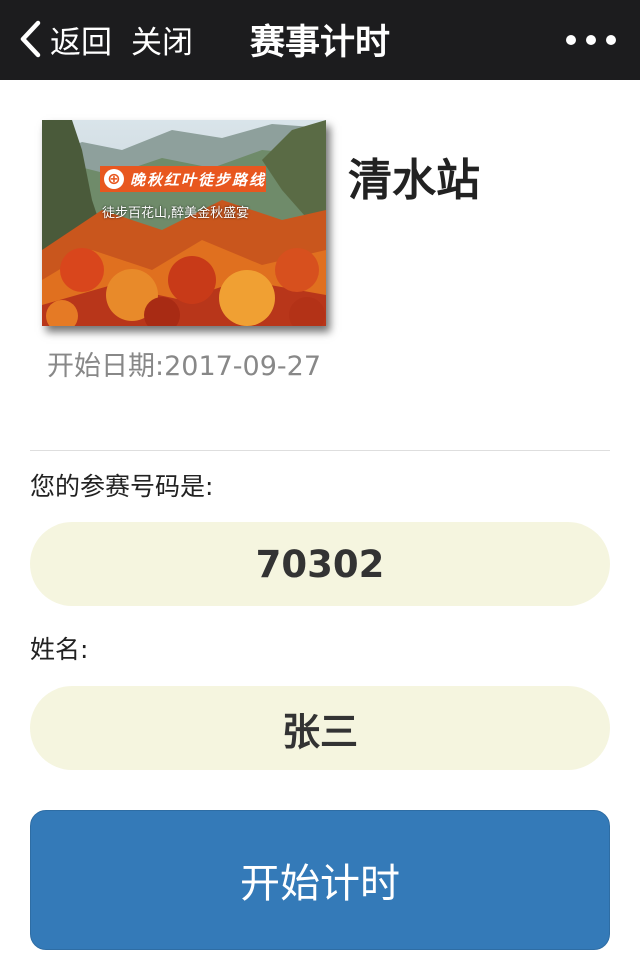  I want to click on start-date-value: 2017-09-27, so click(243, 366).